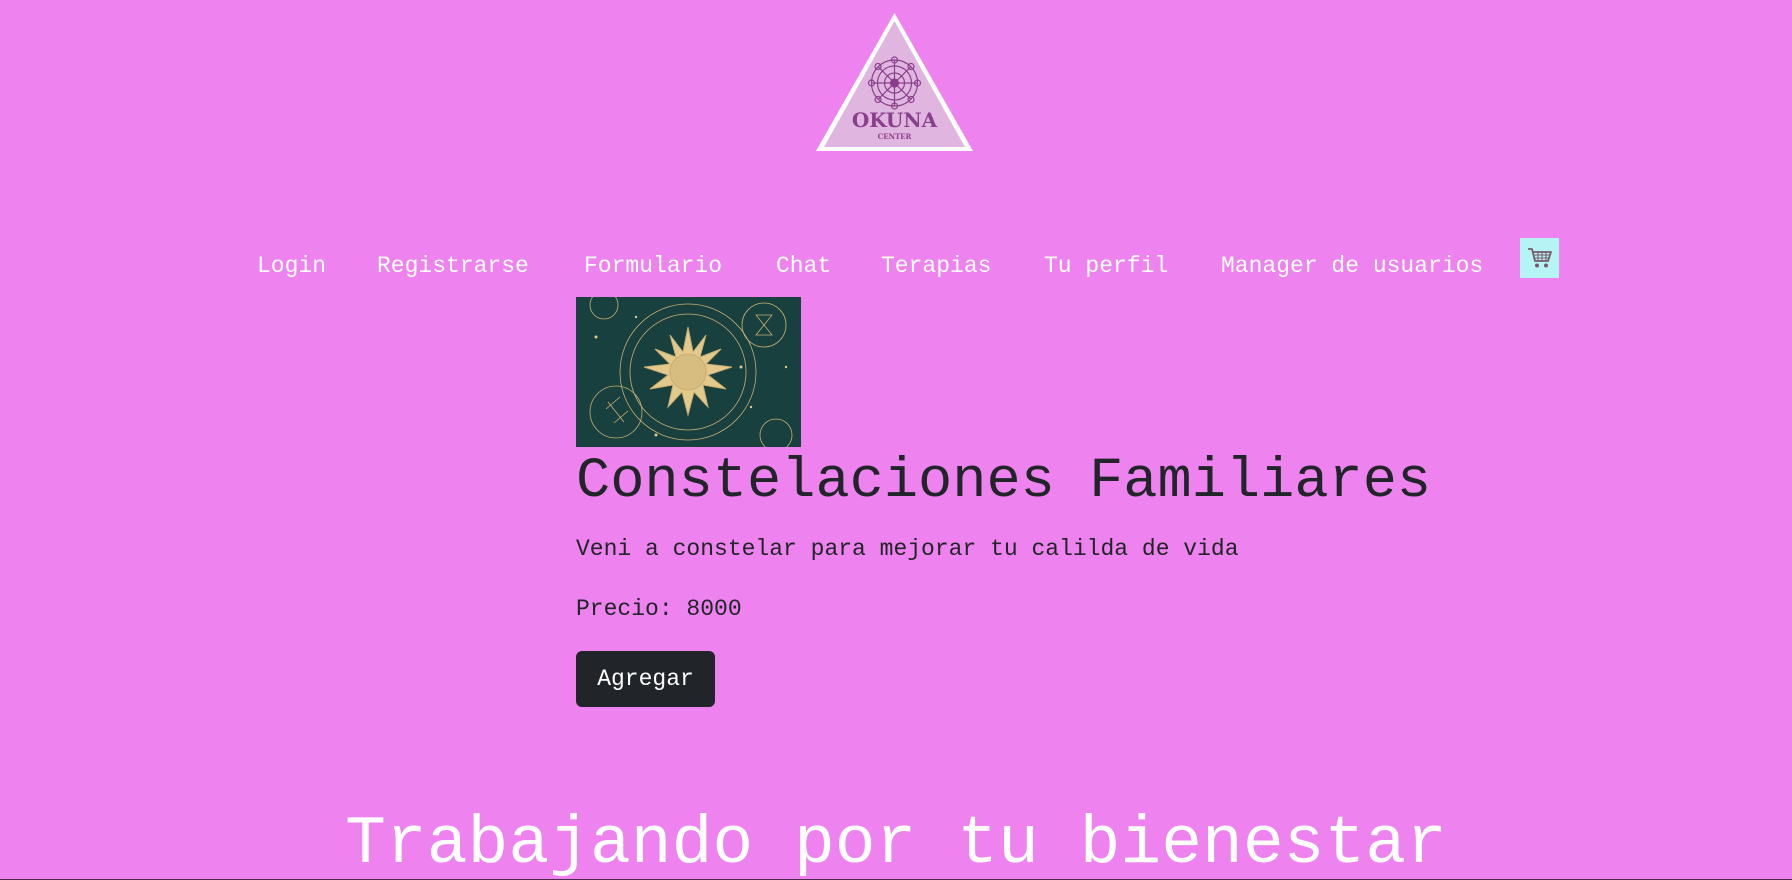 The width and height of the screenshot is (1792, 880). What do you see at coordinates (453, 266) in the screenshot?
I see `nav-register-link: Registrarse` at bounding box center [453, 266].